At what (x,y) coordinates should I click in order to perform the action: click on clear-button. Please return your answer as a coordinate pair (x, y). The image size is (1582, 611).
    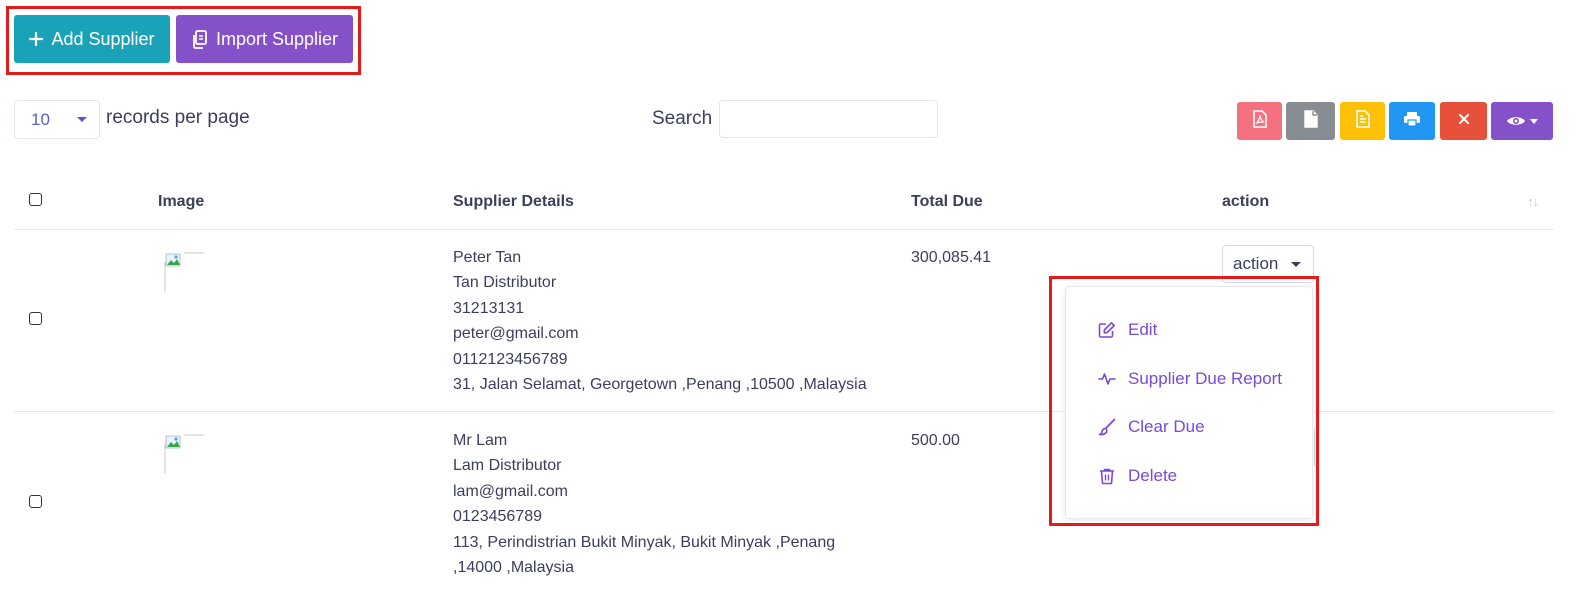
    Looking at the image, I should click on (1463, 121).